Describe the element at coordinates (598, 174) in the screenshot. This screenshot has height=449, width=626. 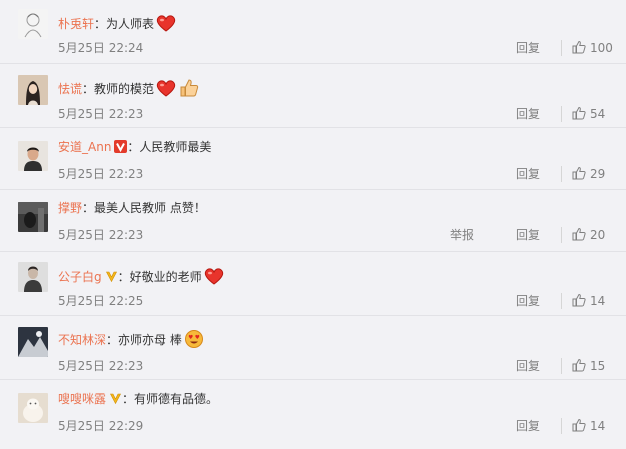
I see `like-count: 29` at that location.